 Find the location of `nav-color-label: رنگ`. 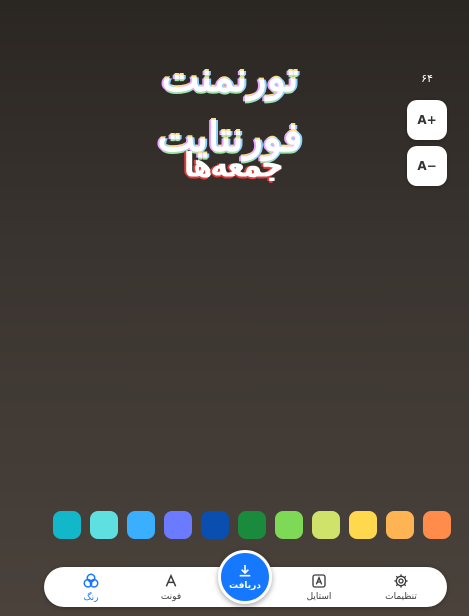

nav-color-label: رنگ is located at coordinates (91, 597).